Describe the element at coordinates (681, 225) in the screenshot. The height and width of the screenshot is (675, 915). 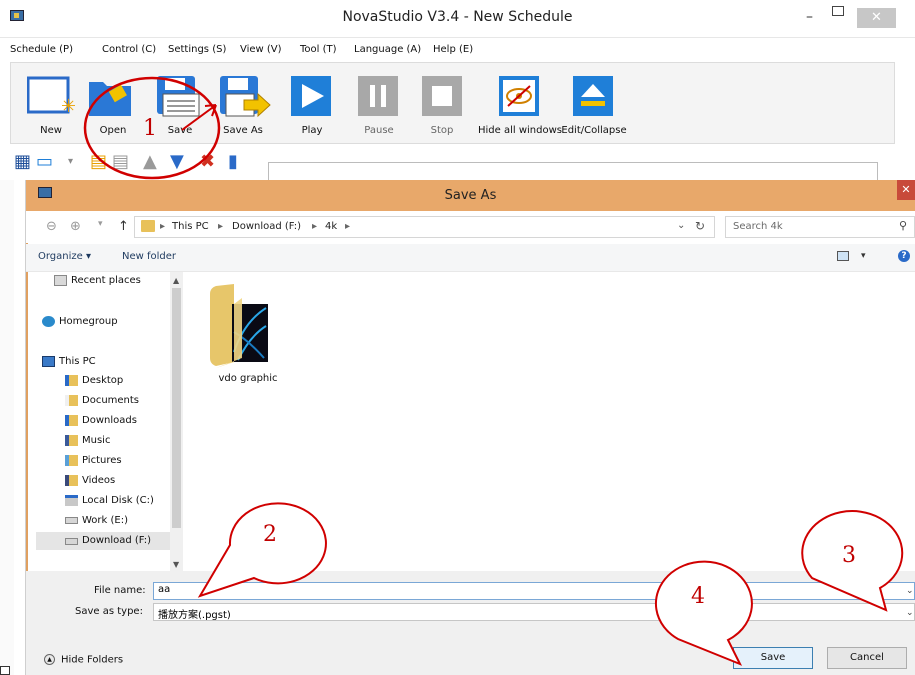
I see `address-dropdown-icon: ⌄` at that location.